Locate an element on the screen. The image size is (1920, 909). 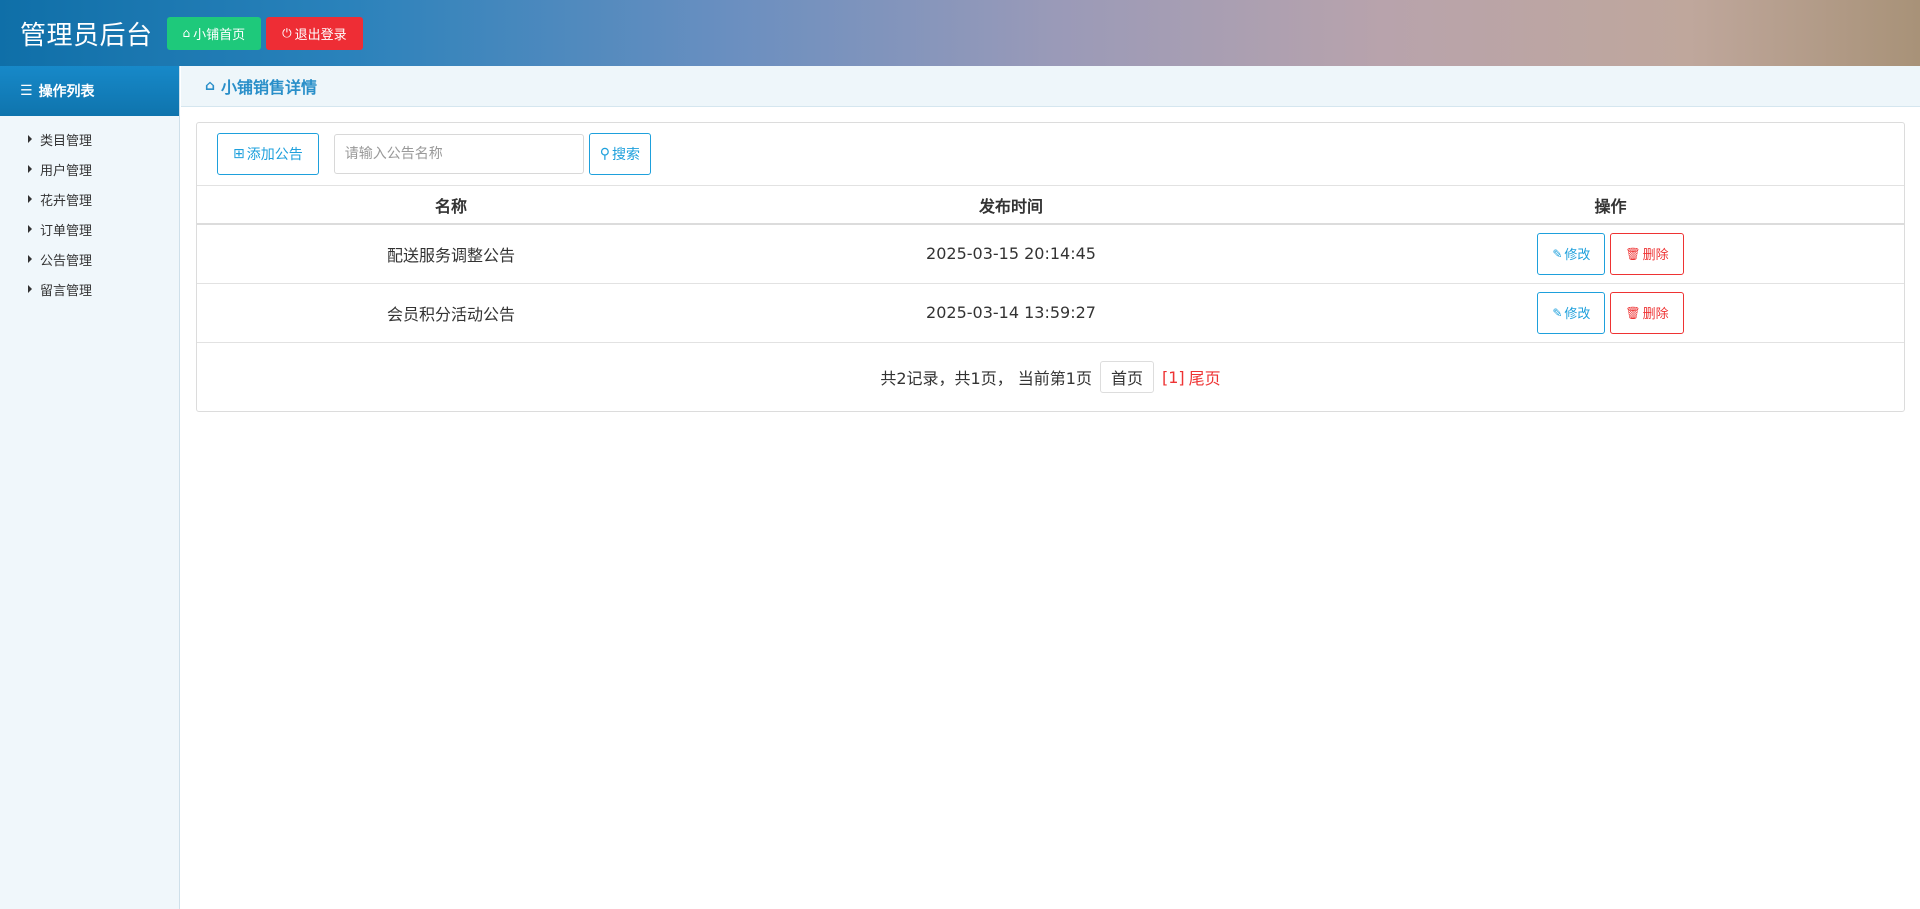
sidebar-menu: 类目管理 用户管理 花卉管理 订单管理 公告管理 留言管理 is located at coordinates (89, 210).